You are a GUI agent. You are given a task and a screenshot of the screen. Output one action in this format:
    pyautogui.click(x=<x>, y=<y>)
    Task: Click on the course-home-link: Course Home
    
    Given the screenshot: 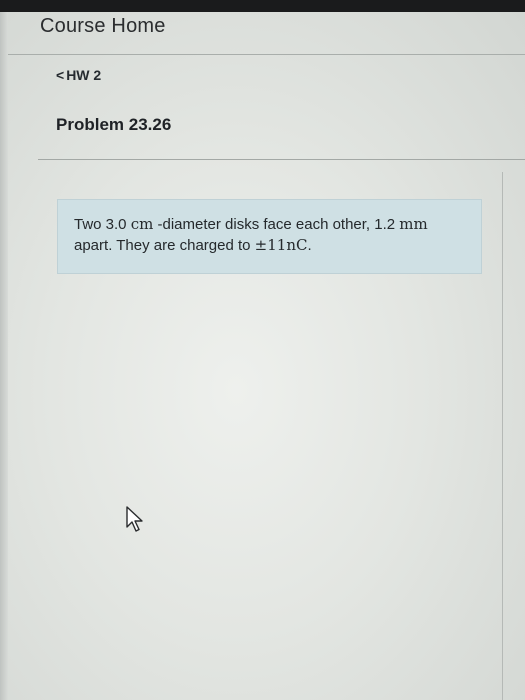 What is the action you would take?
    pyautogui.click(x=103, y=26)
    